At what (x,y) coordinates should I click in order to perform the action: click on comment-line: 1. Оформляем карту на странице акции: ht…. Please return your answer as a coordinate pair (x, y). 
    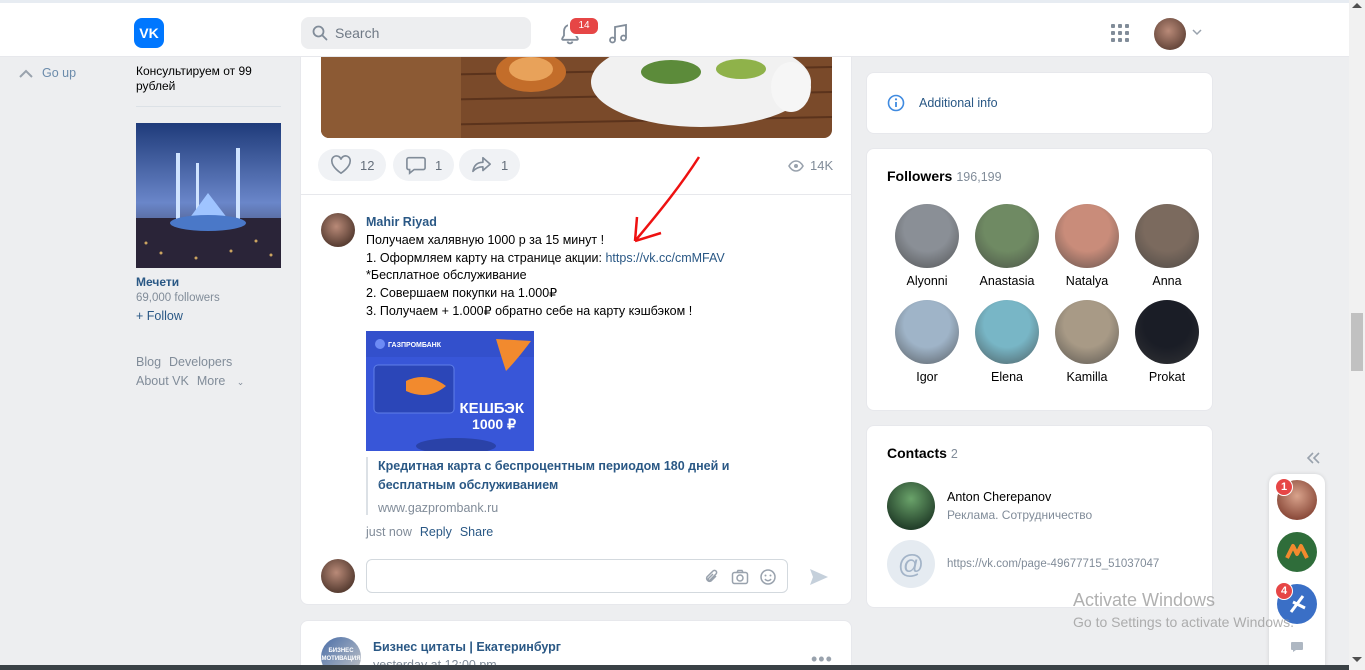
    Looking at the image, I should click on (601, 259).